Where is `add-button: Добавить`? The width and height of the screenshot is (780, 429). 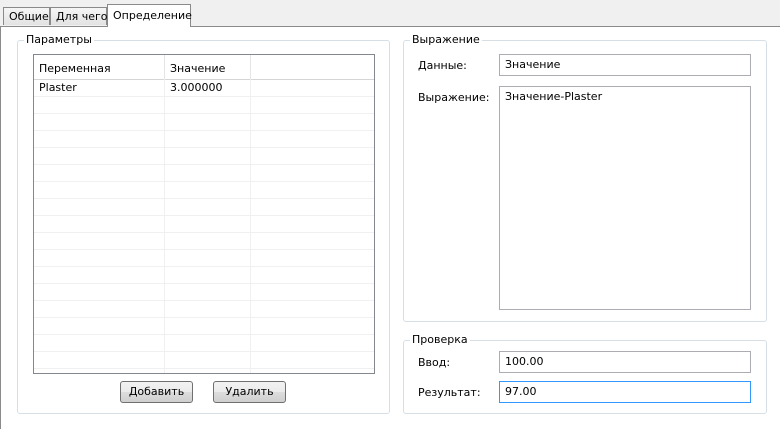 add-button: Добавить is located at coordinates (156, 392).